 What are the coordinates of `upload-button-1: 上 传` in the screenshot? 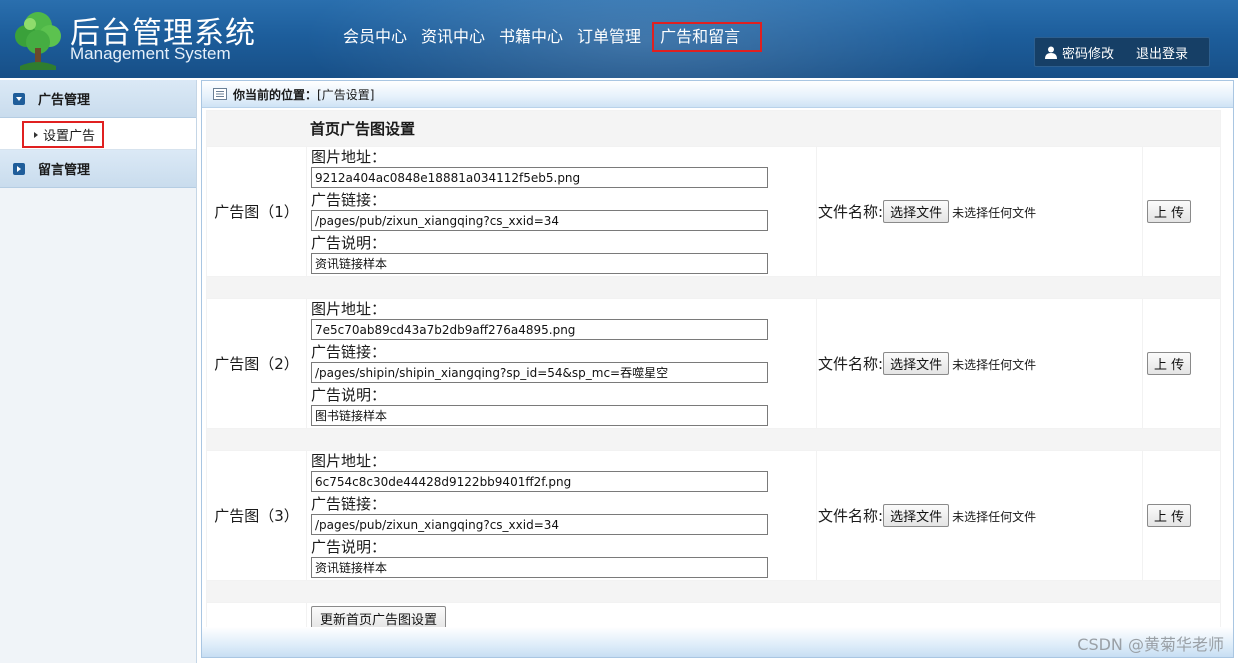 It's located at (1169, 211).